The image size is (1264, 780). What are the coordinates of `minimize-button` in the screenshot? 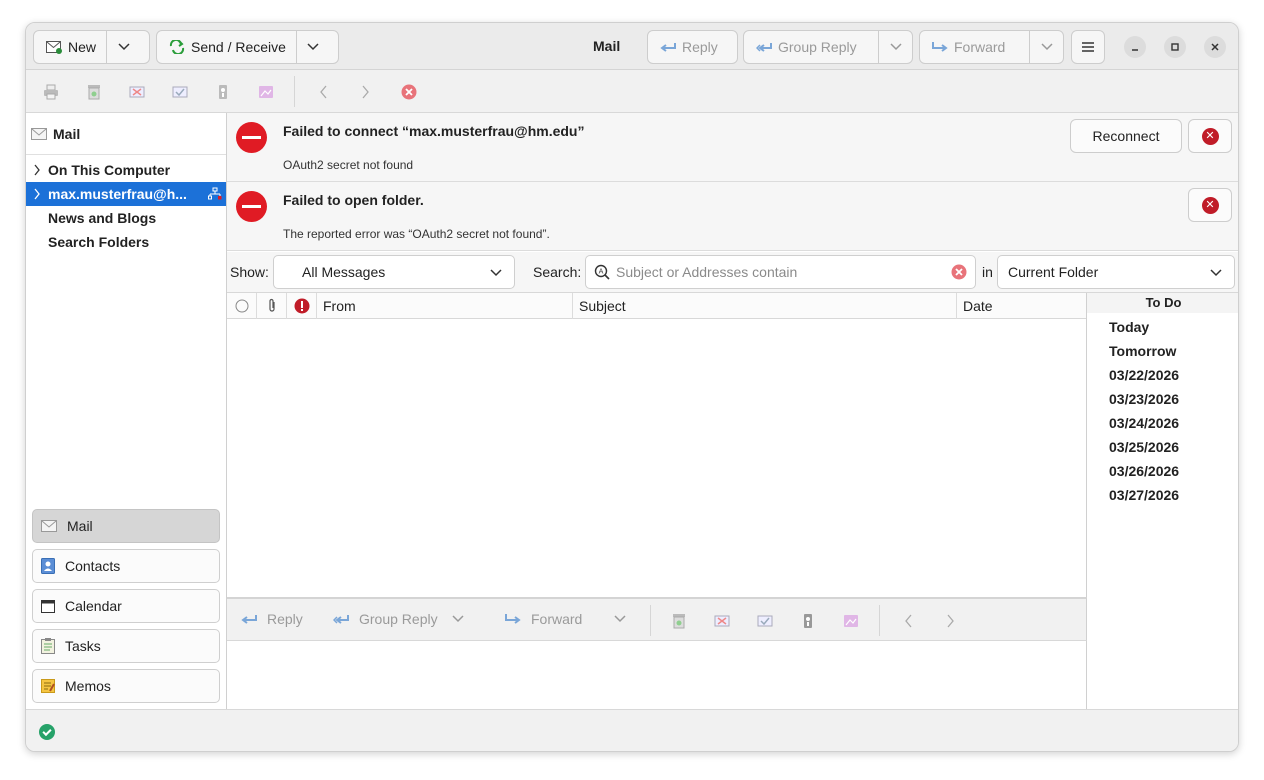 It's located at (1135, 47).